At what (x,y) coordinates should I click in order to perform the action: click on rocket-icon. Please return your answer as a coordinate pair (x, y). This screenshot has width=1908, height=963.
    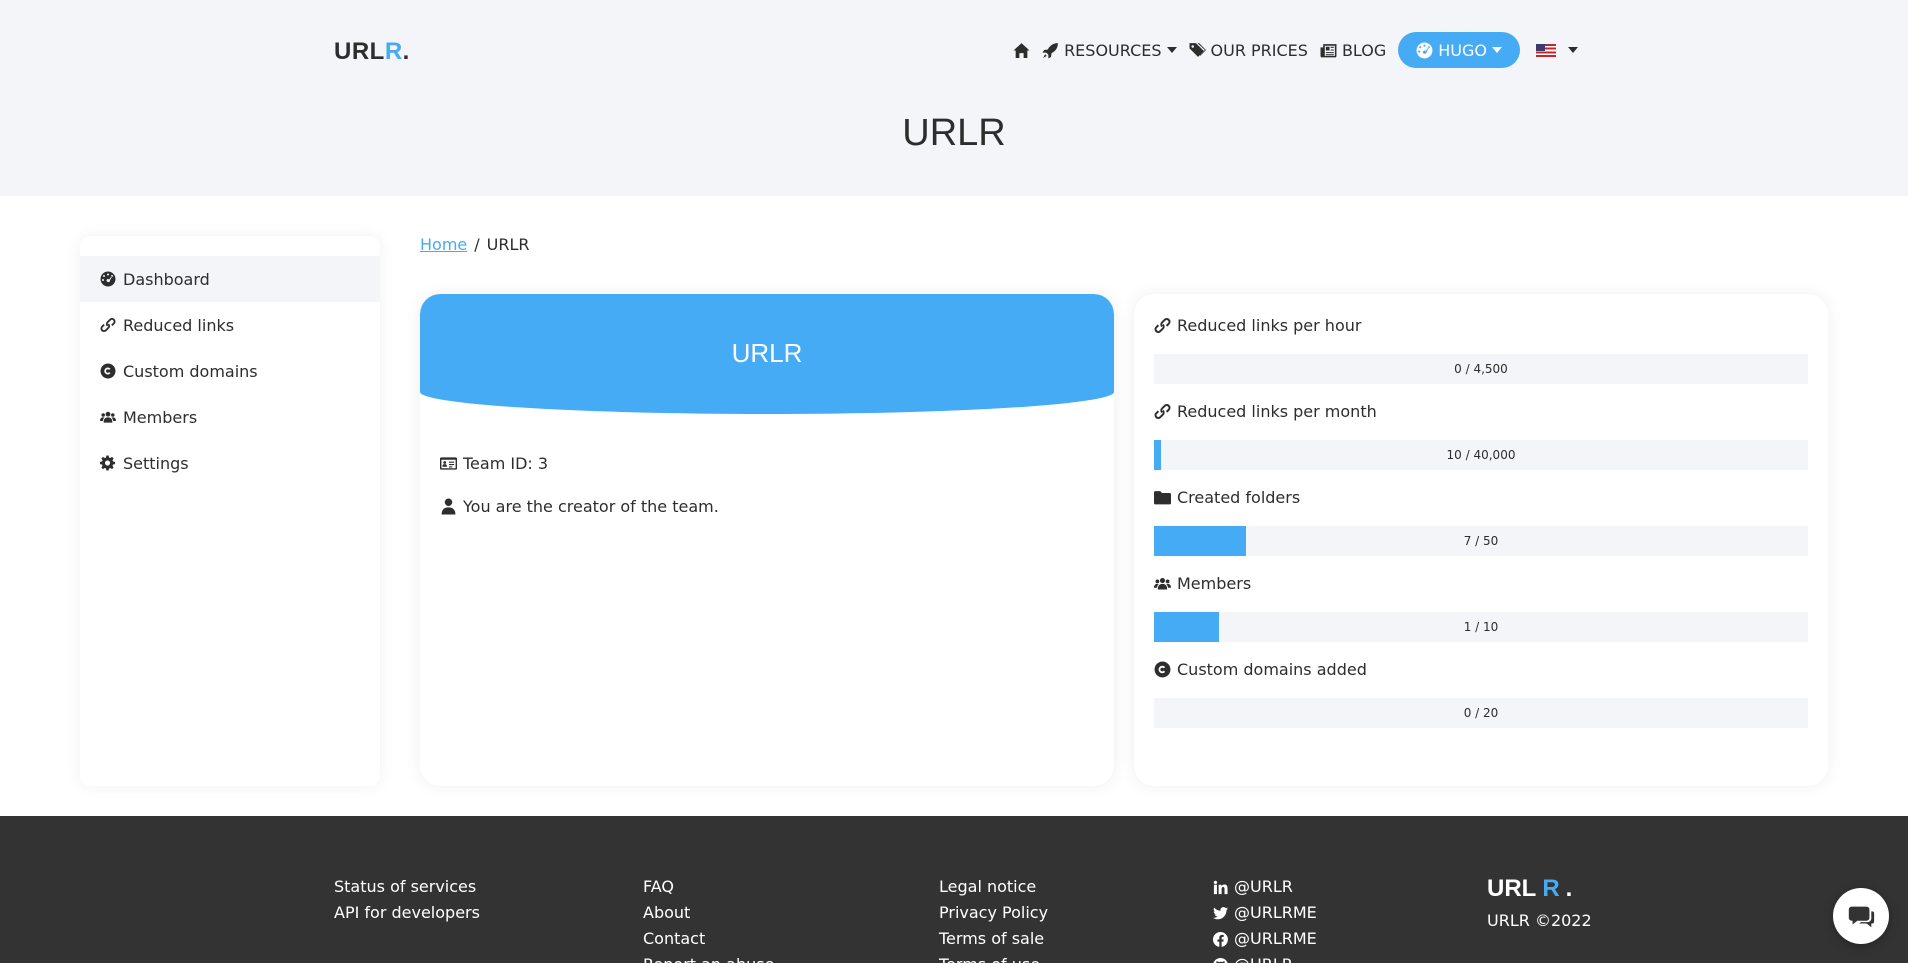
    Looking at the image, I should click on (1050, 50).